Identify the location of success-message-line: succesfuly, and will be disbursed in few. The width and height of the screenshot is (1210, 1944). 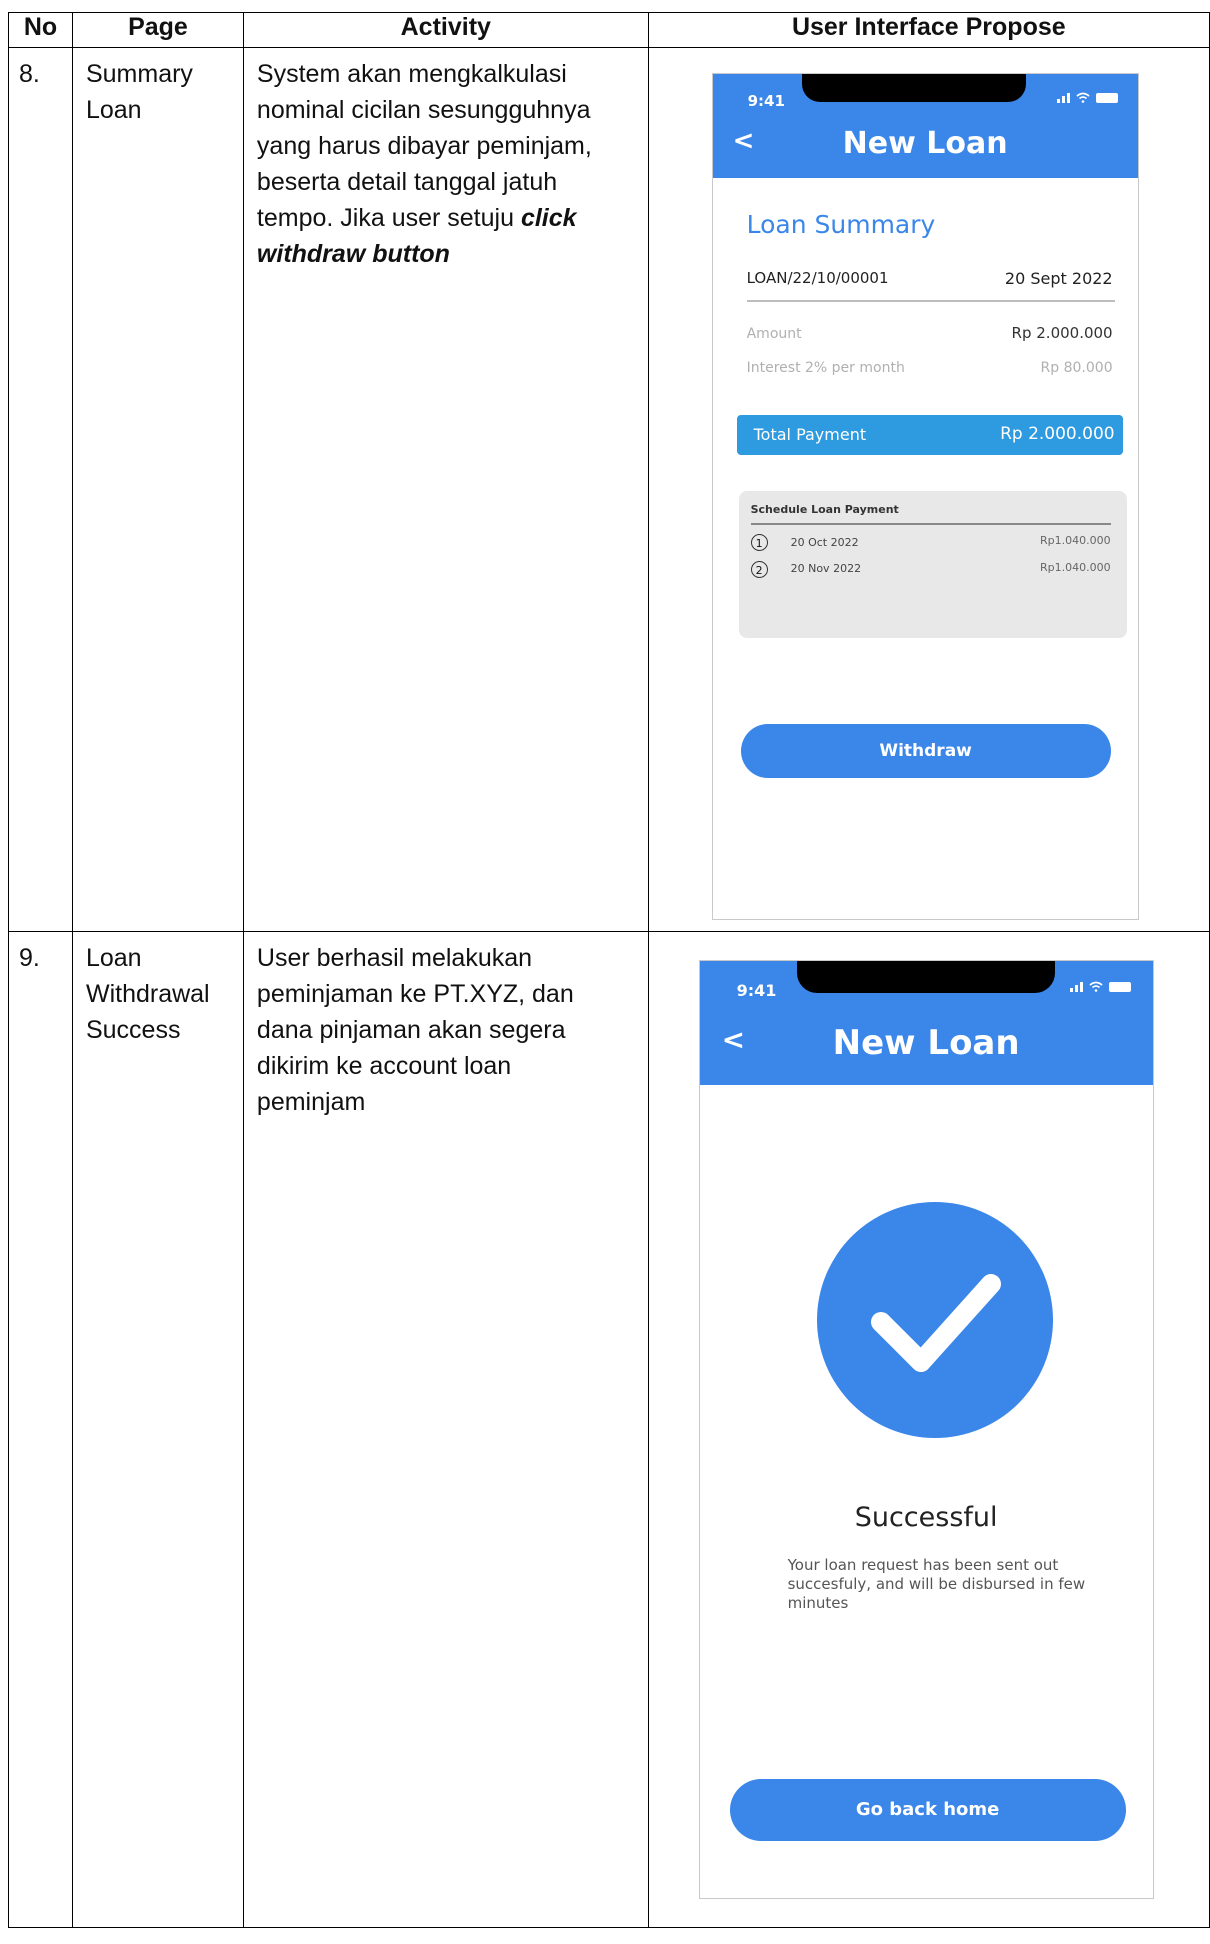
(936, 1584).